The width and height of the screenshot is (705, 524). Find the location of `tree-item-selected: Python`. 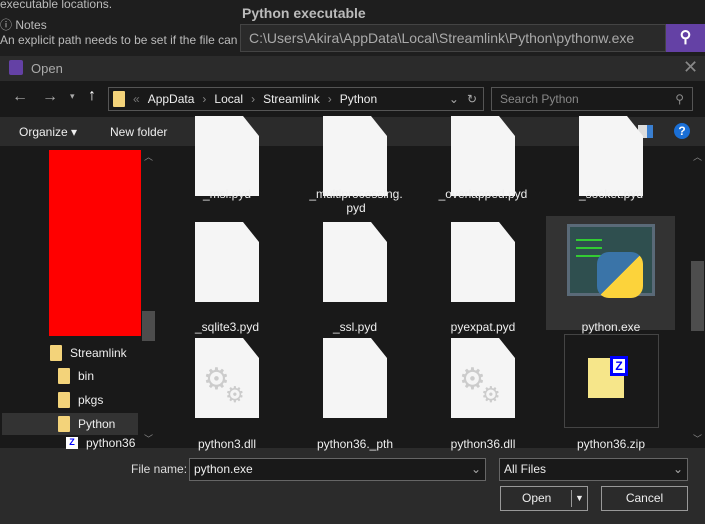

tree-item-selected: Python is located at coordinates (70, 424).